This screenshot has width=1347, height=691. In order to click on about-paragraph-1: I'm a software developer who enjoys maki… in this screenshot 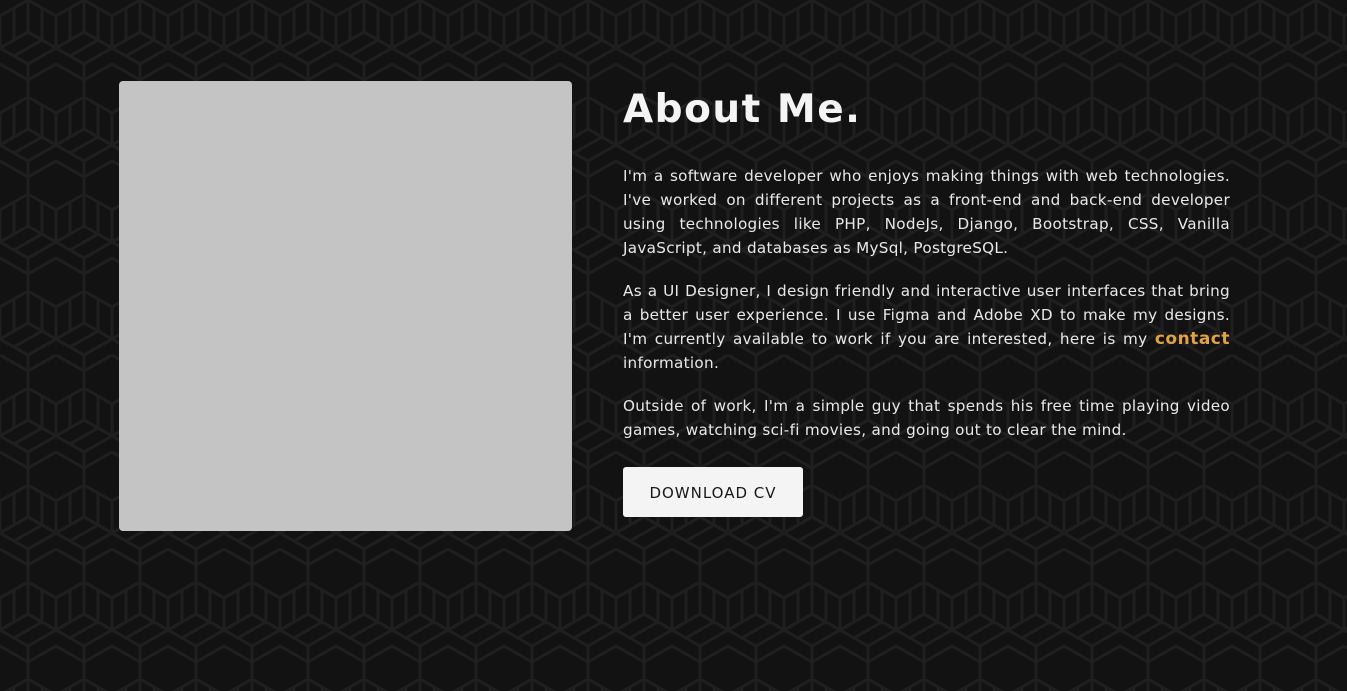, I will do `click(926, 212)`.